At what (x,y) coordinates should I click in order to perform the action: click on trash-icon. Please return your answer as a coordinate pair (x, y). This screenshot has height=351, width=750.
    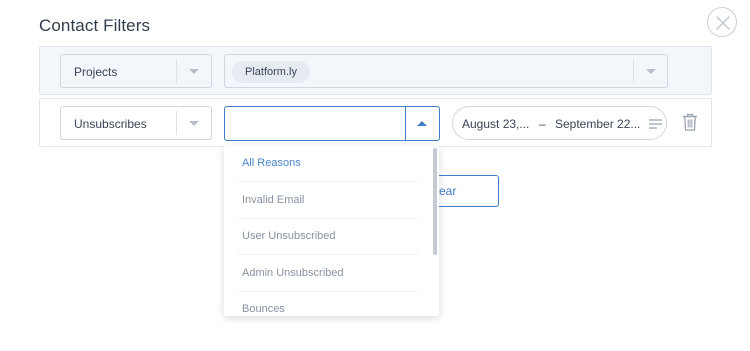
    Looking at the image, I should click on (690, 122).